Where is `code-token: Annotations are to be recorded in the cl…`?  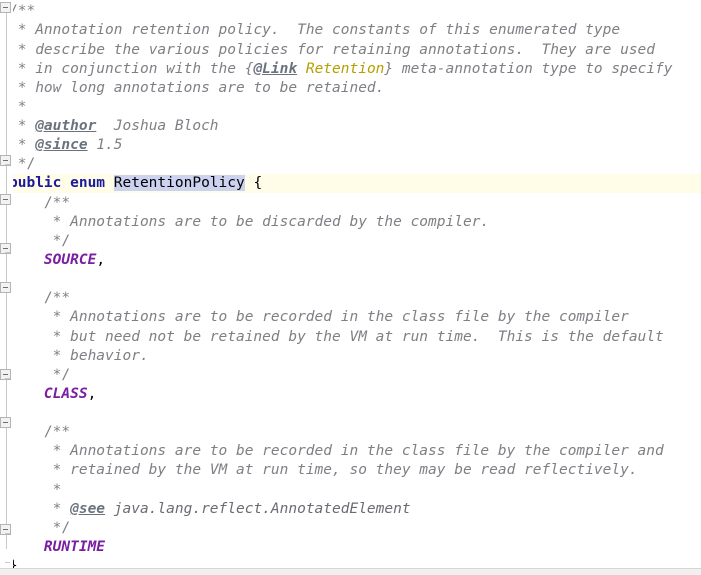 code-token: Annotations are to be recorded in the cl… is located at coordinates (367, 451).